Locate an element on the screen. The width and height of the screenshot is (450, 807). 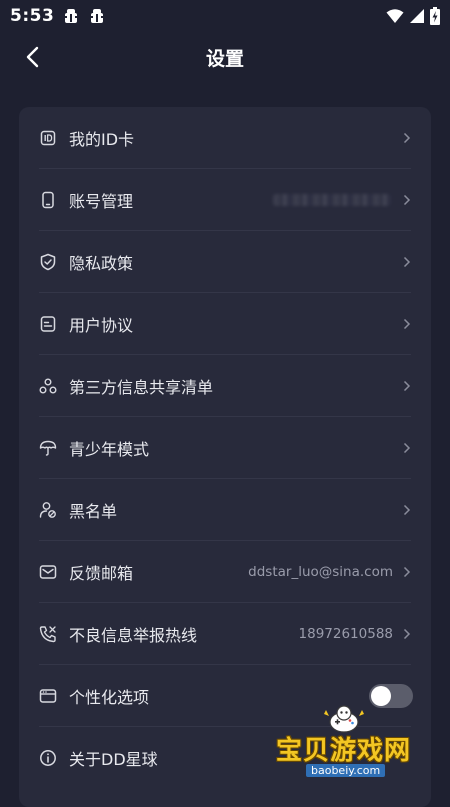
settings-item-label: 青少年模式 is located at coordinates (109, 449).